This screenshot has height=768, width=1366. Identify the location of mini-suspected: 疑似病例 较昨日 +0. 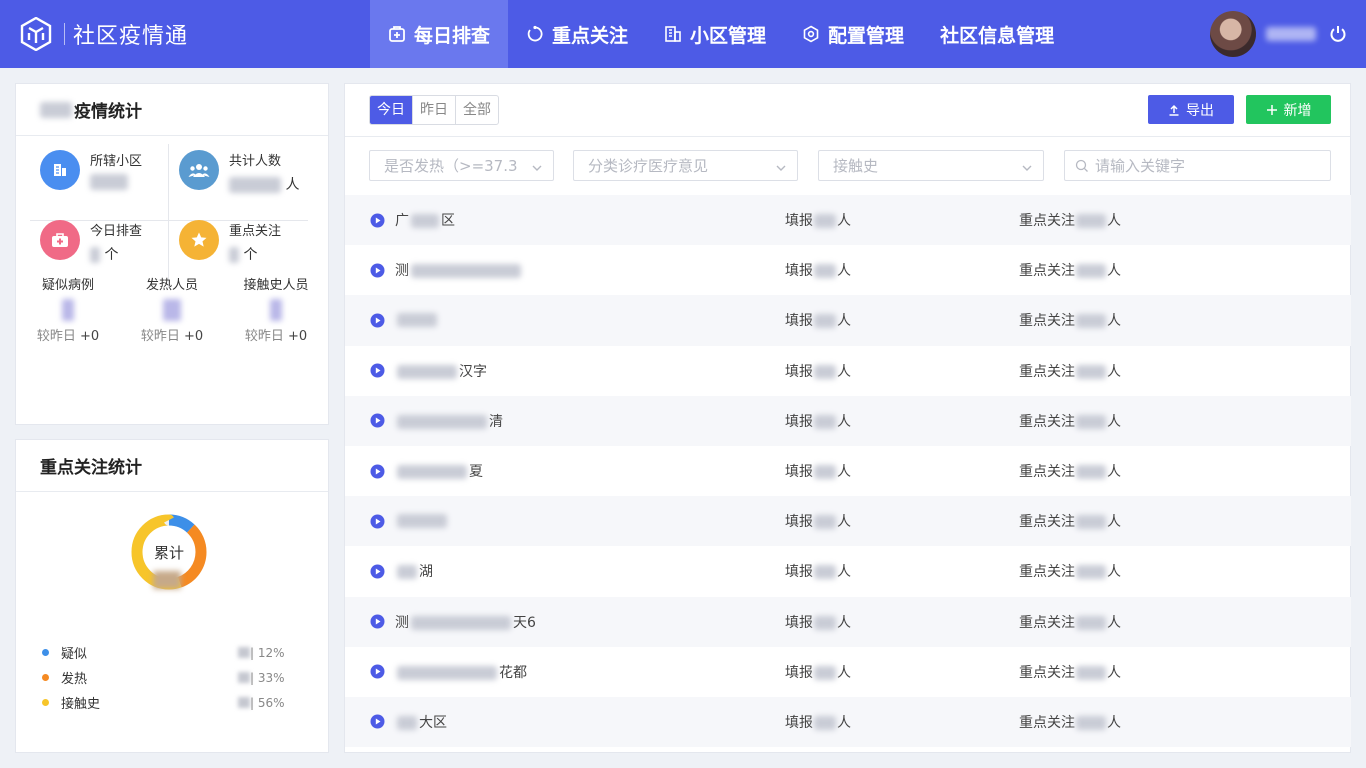
(68, 309).